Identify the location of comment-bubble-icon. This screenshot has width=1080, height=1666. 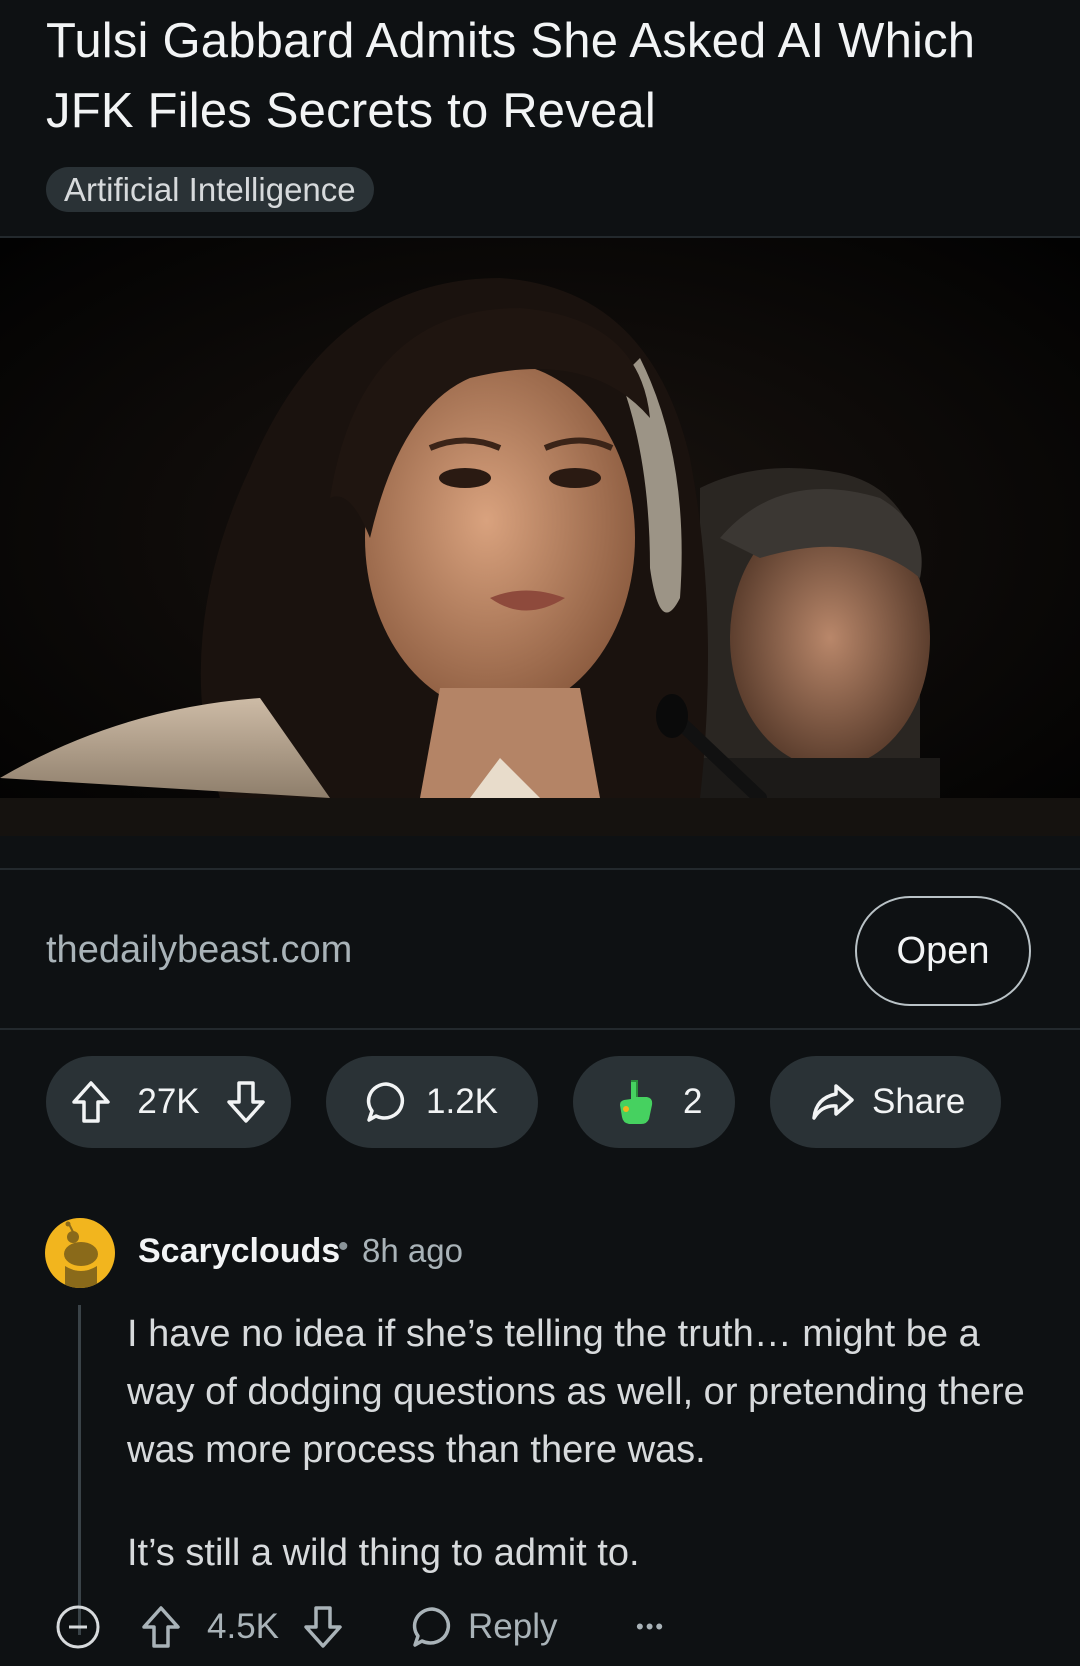
(386, 1102).